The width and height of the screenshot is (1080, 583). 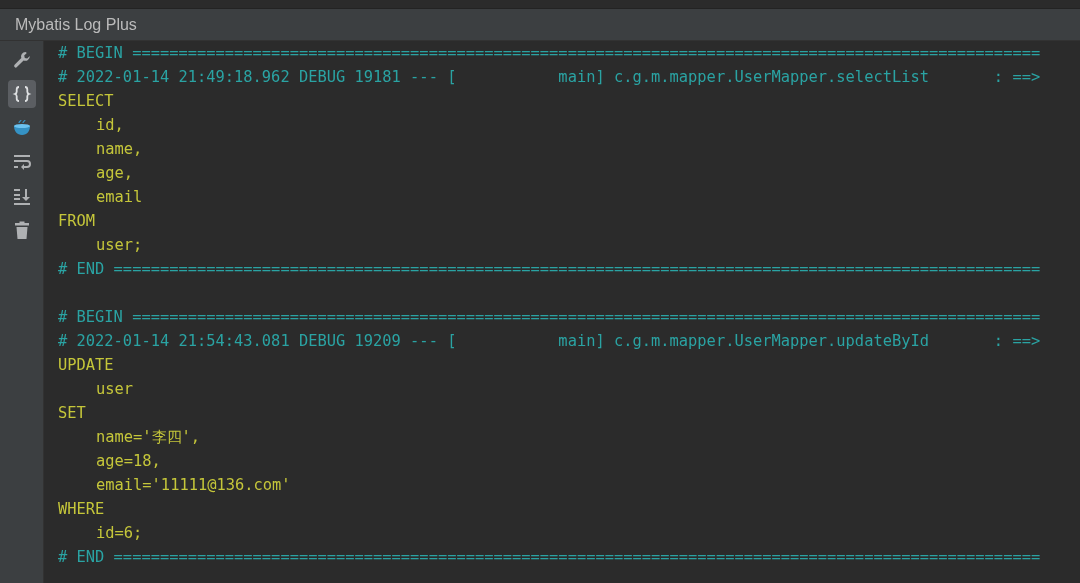 What do you see at coordinates (21, 162) in the screenshot?
I see `wrap-icon` at bounding box center [21, 162].